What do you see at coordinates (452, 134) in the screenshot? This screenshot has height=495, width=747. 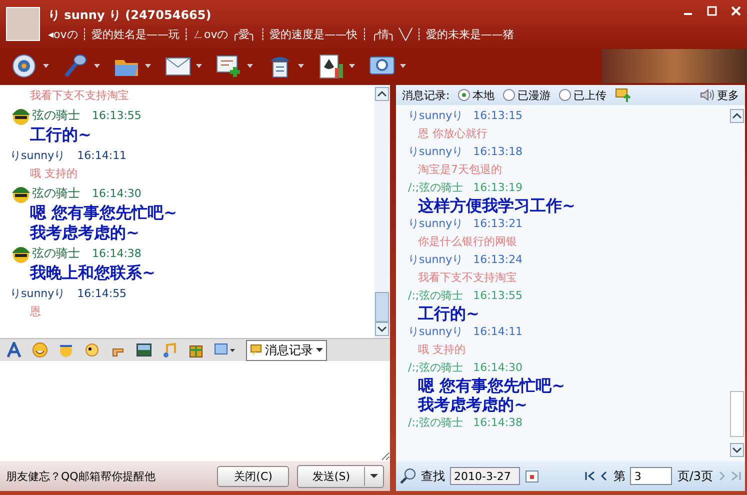 I see `message-text: 恩 你放心就行` at bounding box center [452, 134].